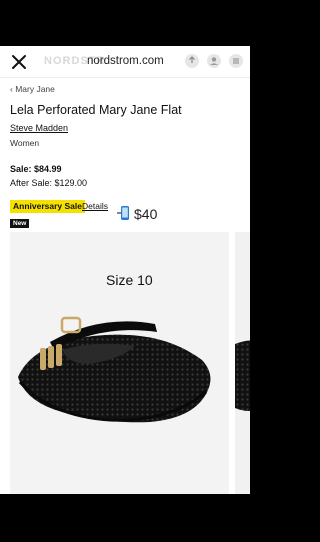 The image size is (320, 542). What do you see at coordinates (123, 213) in the screenshot?
I see `phone-icon` at bounding box center [123, 213].